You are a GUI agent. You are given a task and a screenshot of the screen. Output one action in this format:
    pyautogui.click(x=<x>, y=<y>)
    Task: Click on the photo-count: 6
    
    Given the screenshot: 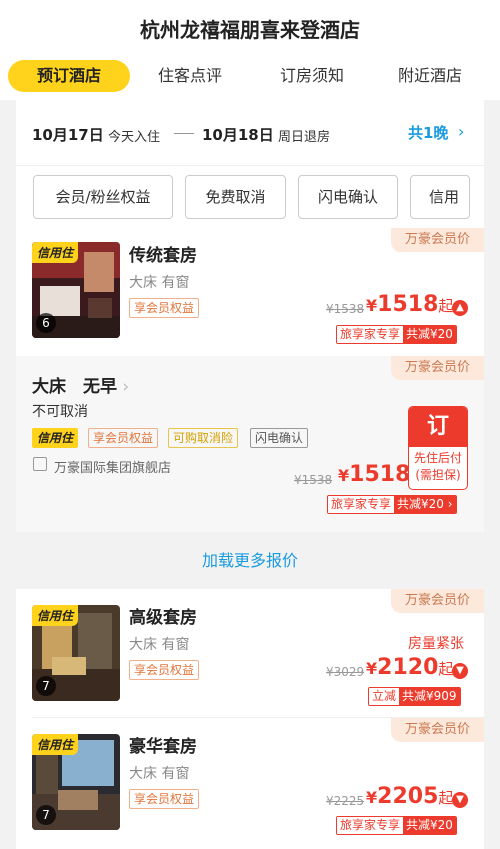 What is the action you would take?
    pyautogui.click(x=46, y=323)
    